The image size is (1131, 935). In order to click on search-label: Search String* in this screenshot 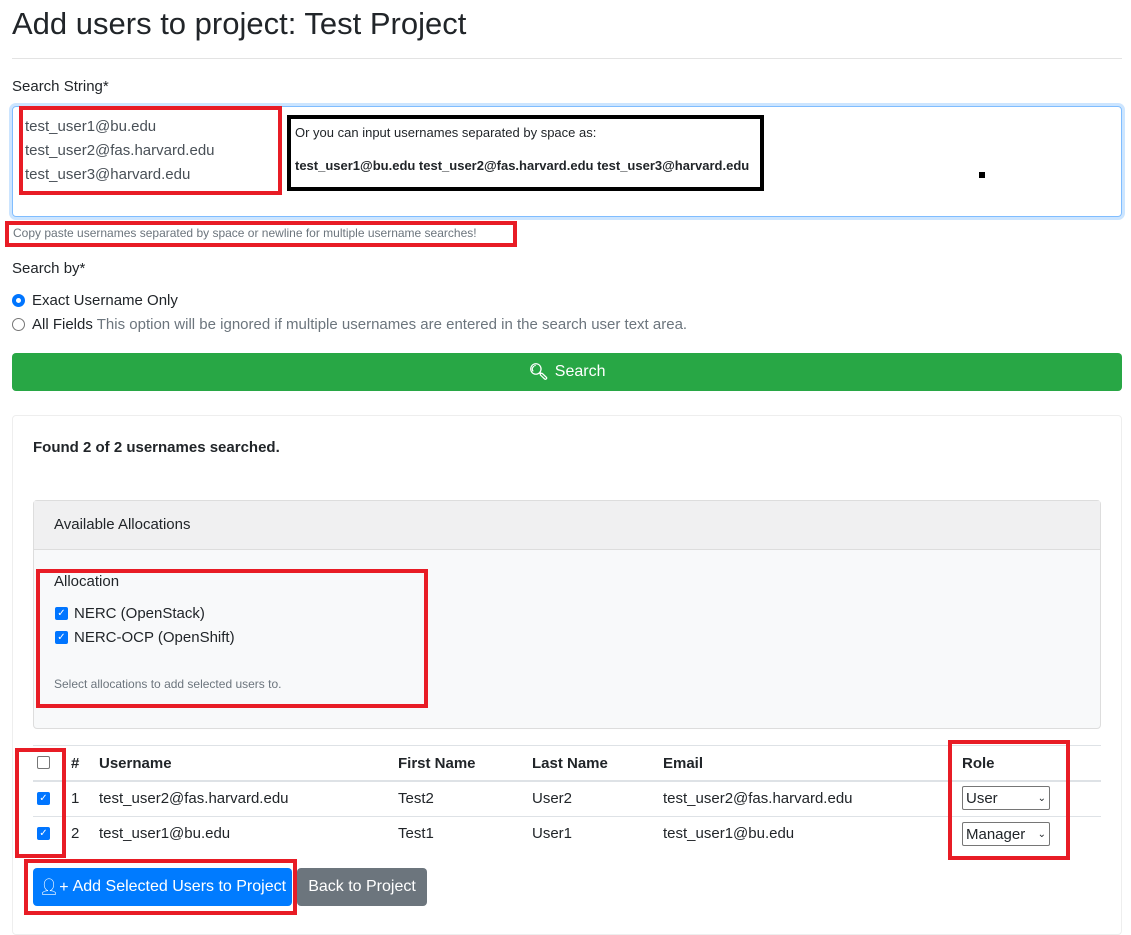, I will do `click(60, 86)`.